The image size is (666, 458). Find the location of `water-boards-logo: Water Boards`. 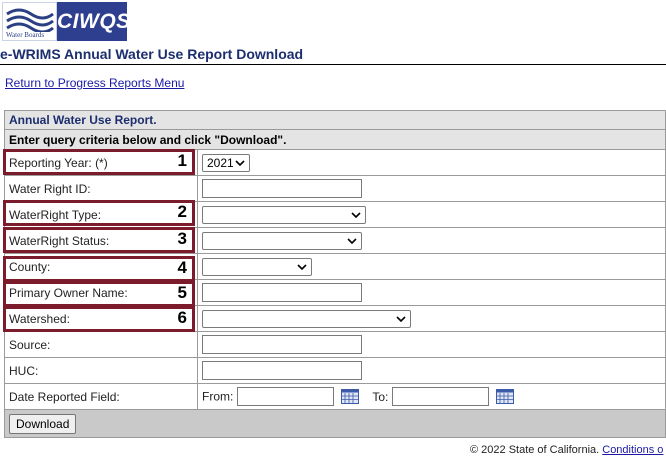

water-boards-logo: Water Boards is located at coordinates (29, 21).